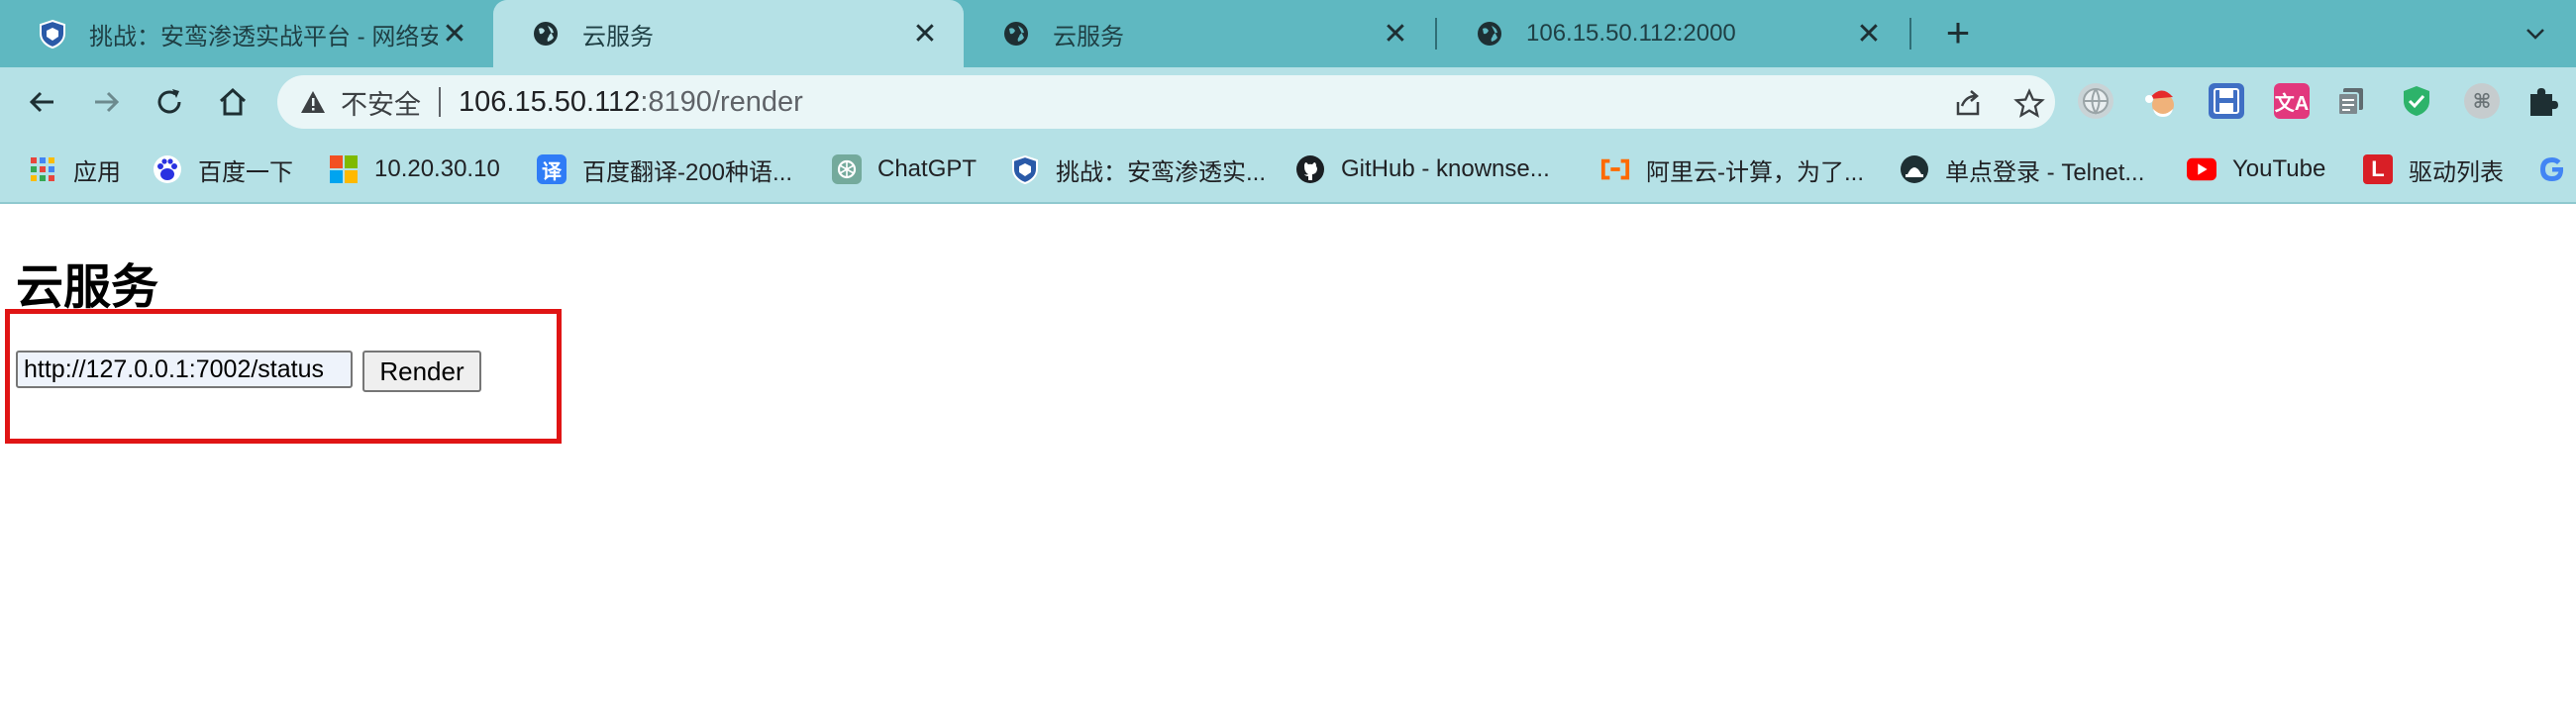  What do you see at coordinates (2416, 101) in the screenshot?
I see `extension-shield-check-icon` at bounding box center [2416, 101].